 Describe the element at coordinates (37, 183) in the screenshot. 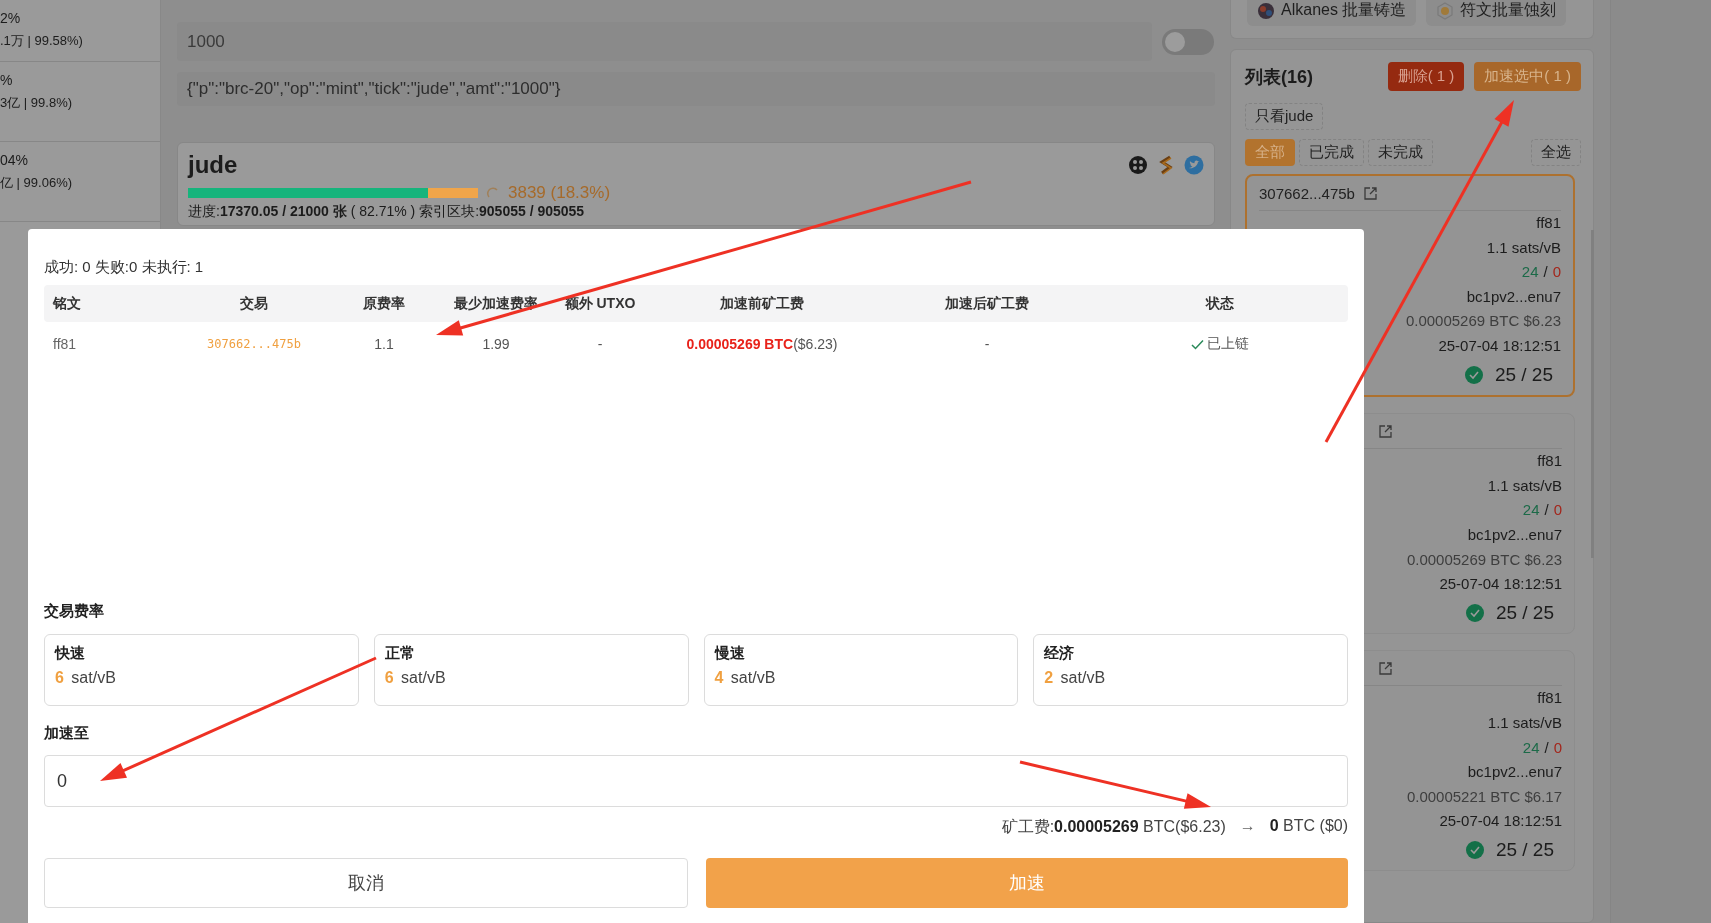

I see `detail-text: 亿 | 99.06%)` at that location.